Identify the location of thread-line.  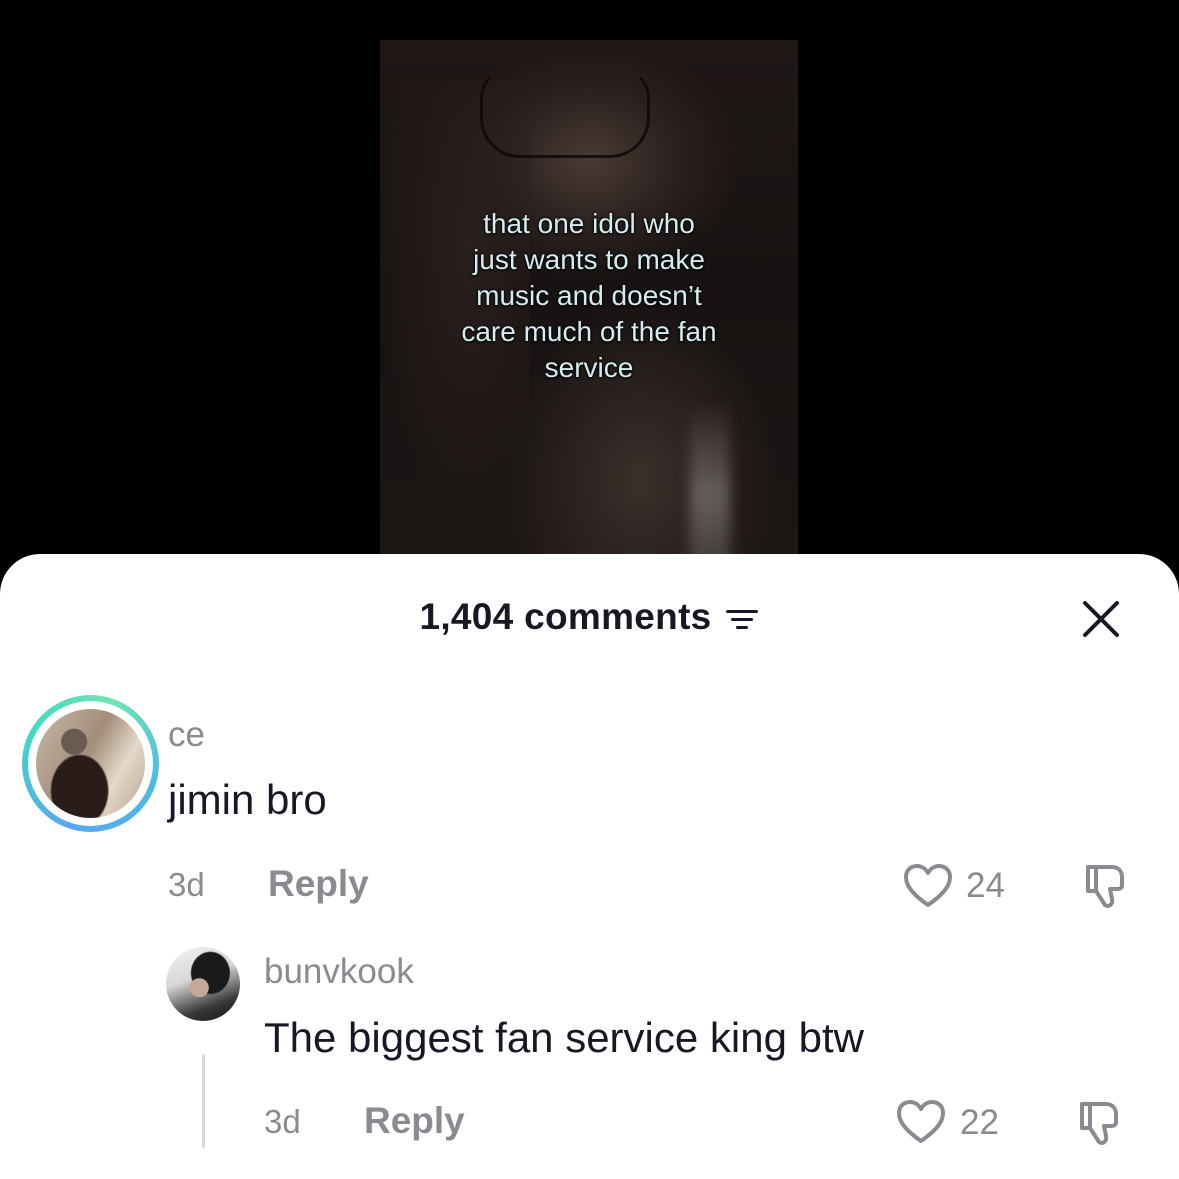
(203, 1101).